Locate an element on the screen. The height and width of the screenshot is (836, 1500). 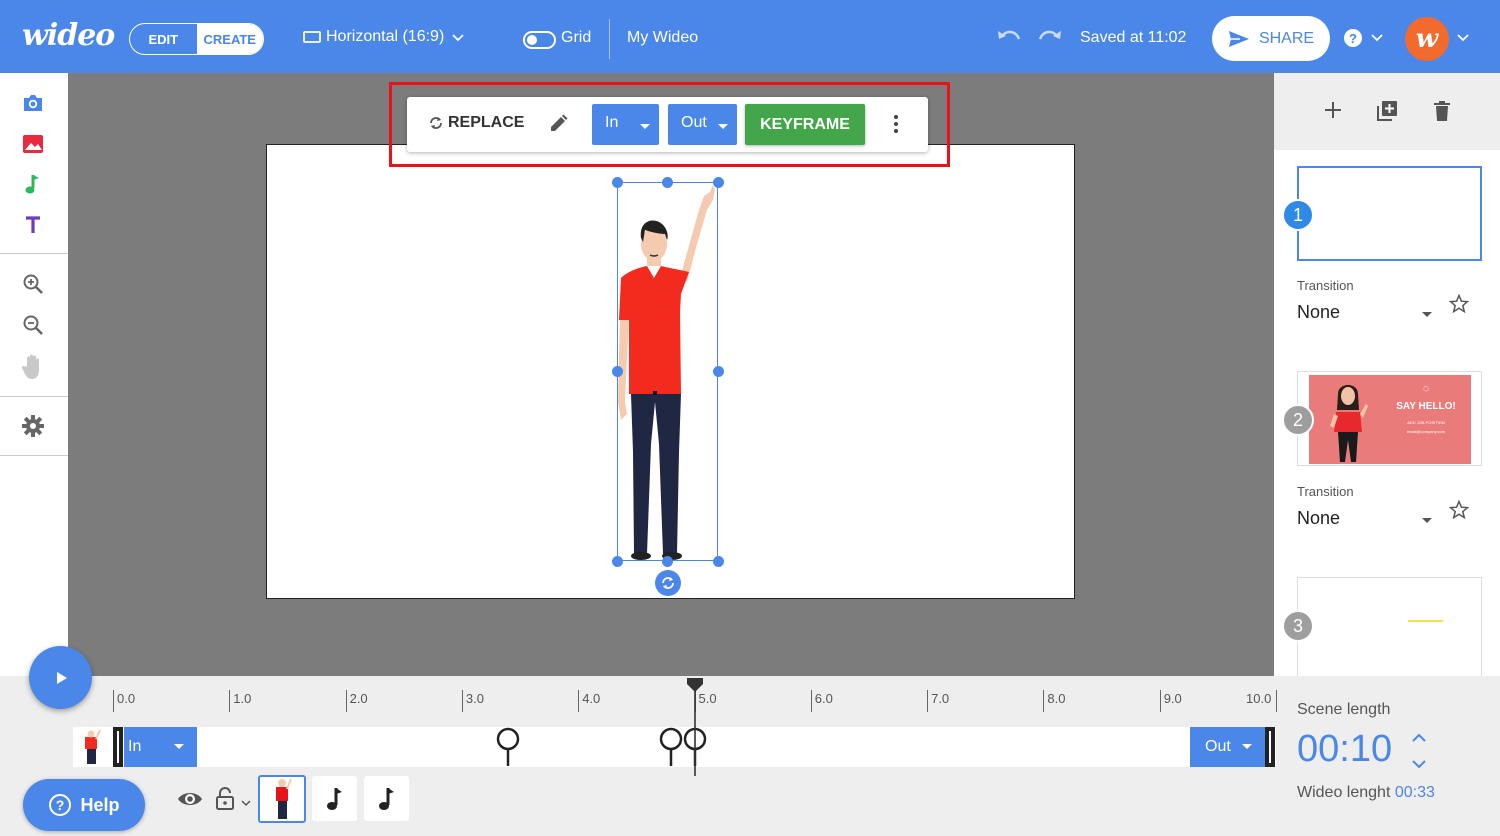
character-layer-icon is located at coordinates (284, 798).